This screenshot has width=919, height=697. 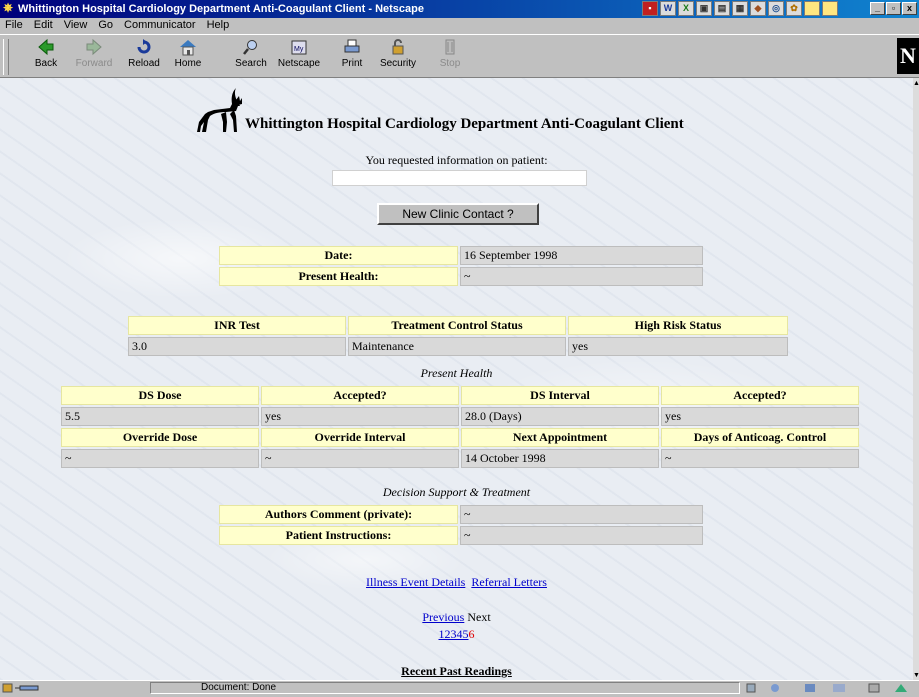 I want to click on next-appointment-value: 14 October 1998, so click(x=560, y=458).